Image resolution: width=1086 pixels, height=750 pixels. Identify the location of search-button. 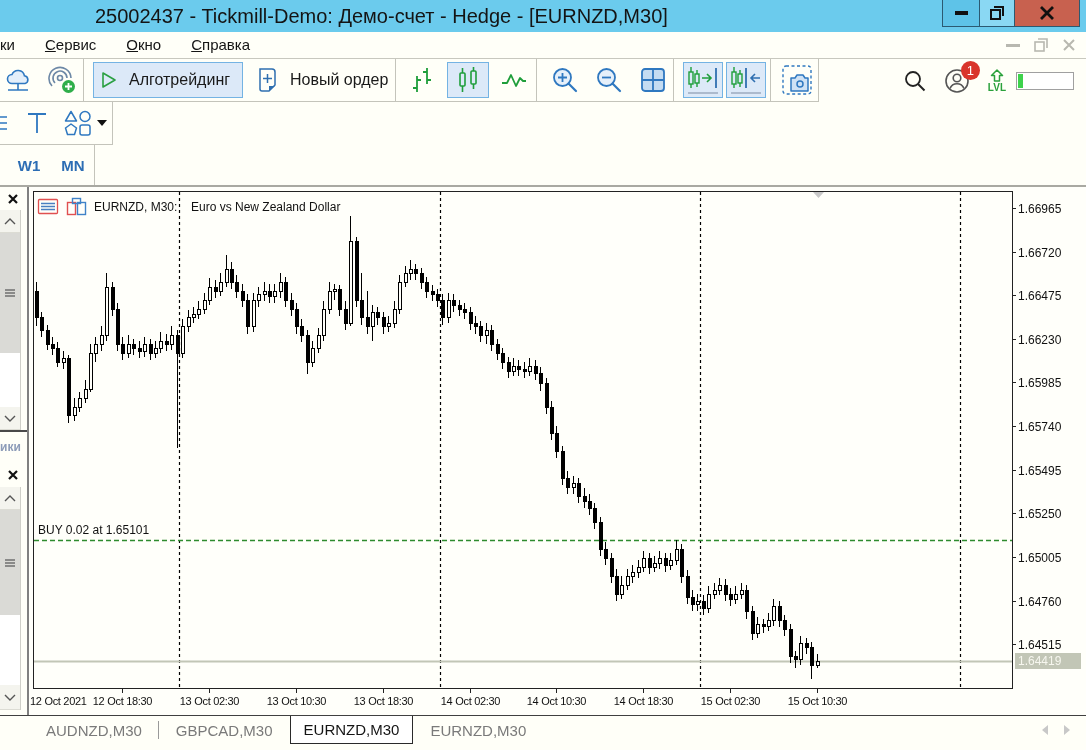
(914, 80).